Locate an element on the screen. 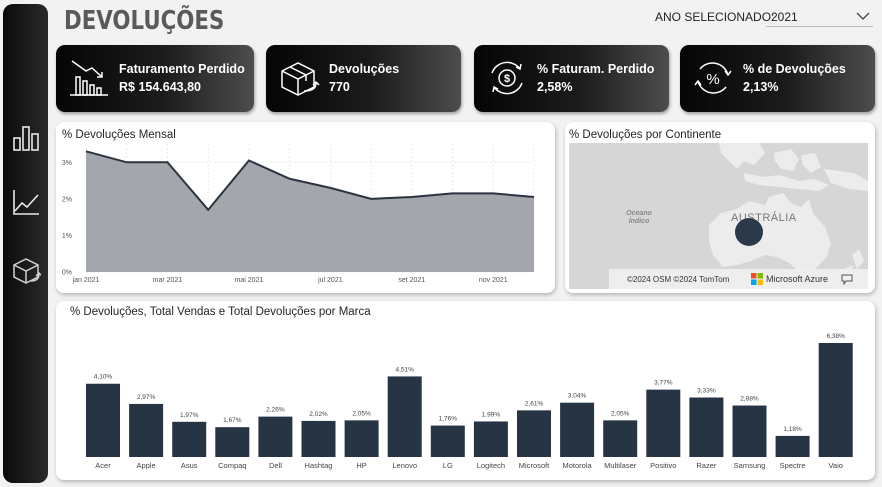 Image resolution: width=882 pixels, height=487 pixels. year-select-value: 2021 is located at coordinates (784, 17).